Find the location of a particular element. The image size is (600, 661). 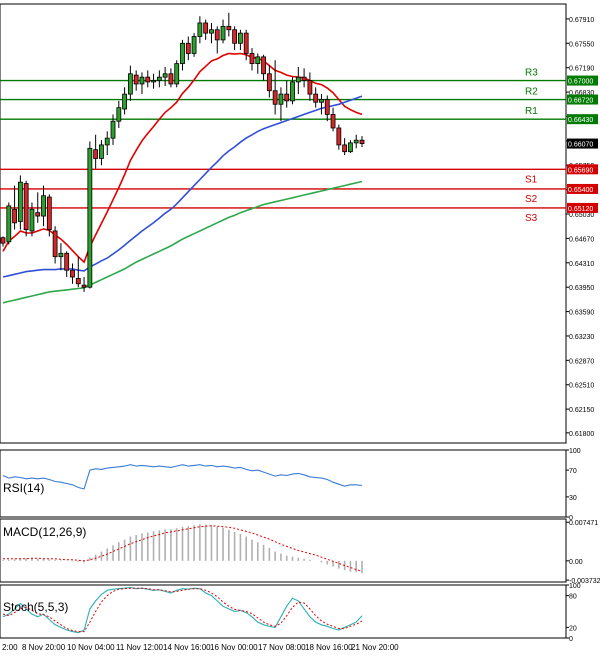

stoch-tick-label: 80 is located at coordinates (573, 597).